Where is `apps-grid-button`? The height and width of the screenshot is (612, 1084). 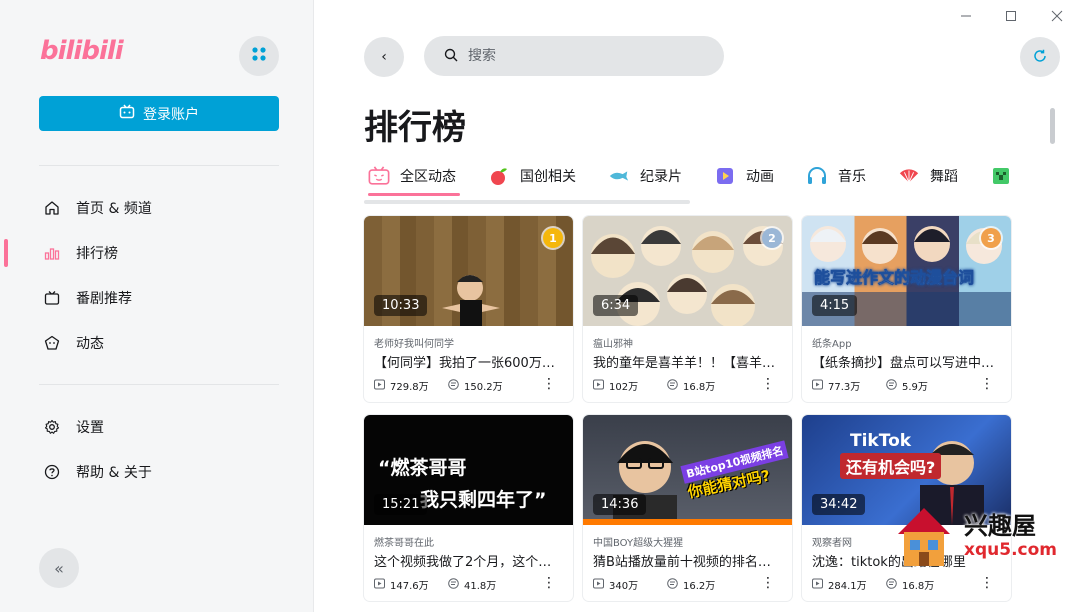 apps-grid-button is located at coordinates (259, 56).